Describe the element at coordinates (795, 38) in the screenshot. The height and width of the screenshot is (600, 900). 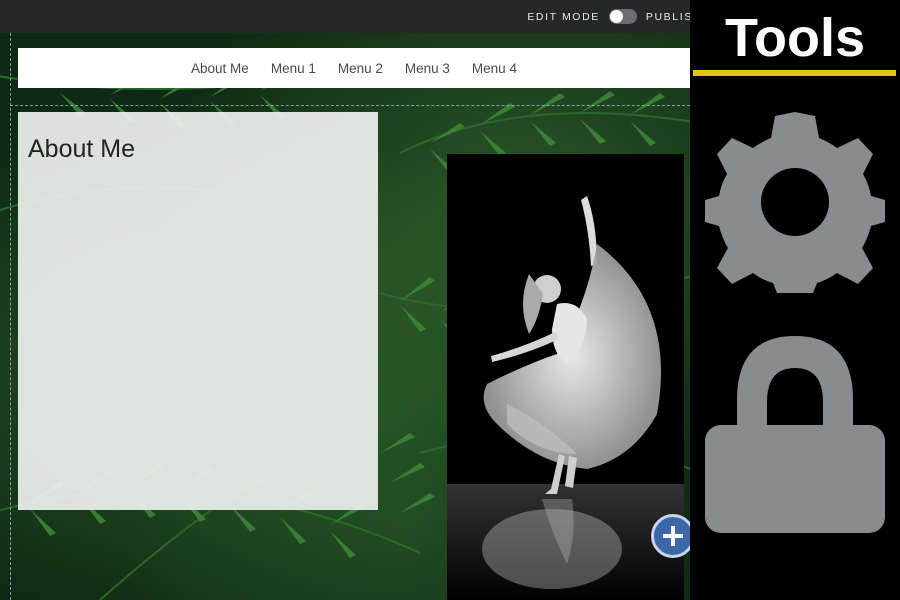
I see `tools-title: Tools` at that location.